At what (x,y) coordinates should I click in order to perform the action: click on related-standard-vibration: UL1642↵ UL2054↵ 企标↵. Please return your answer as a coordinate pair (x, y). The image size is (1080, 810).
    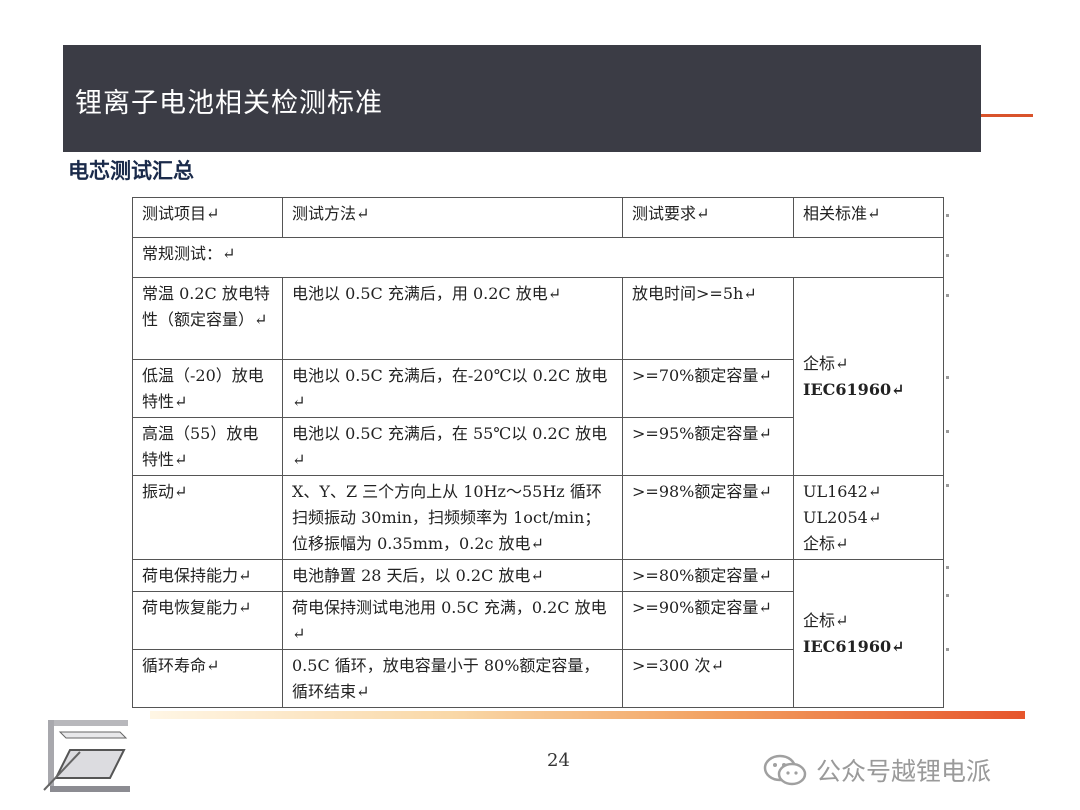
    Looking at the image, I should click on (868, 517).